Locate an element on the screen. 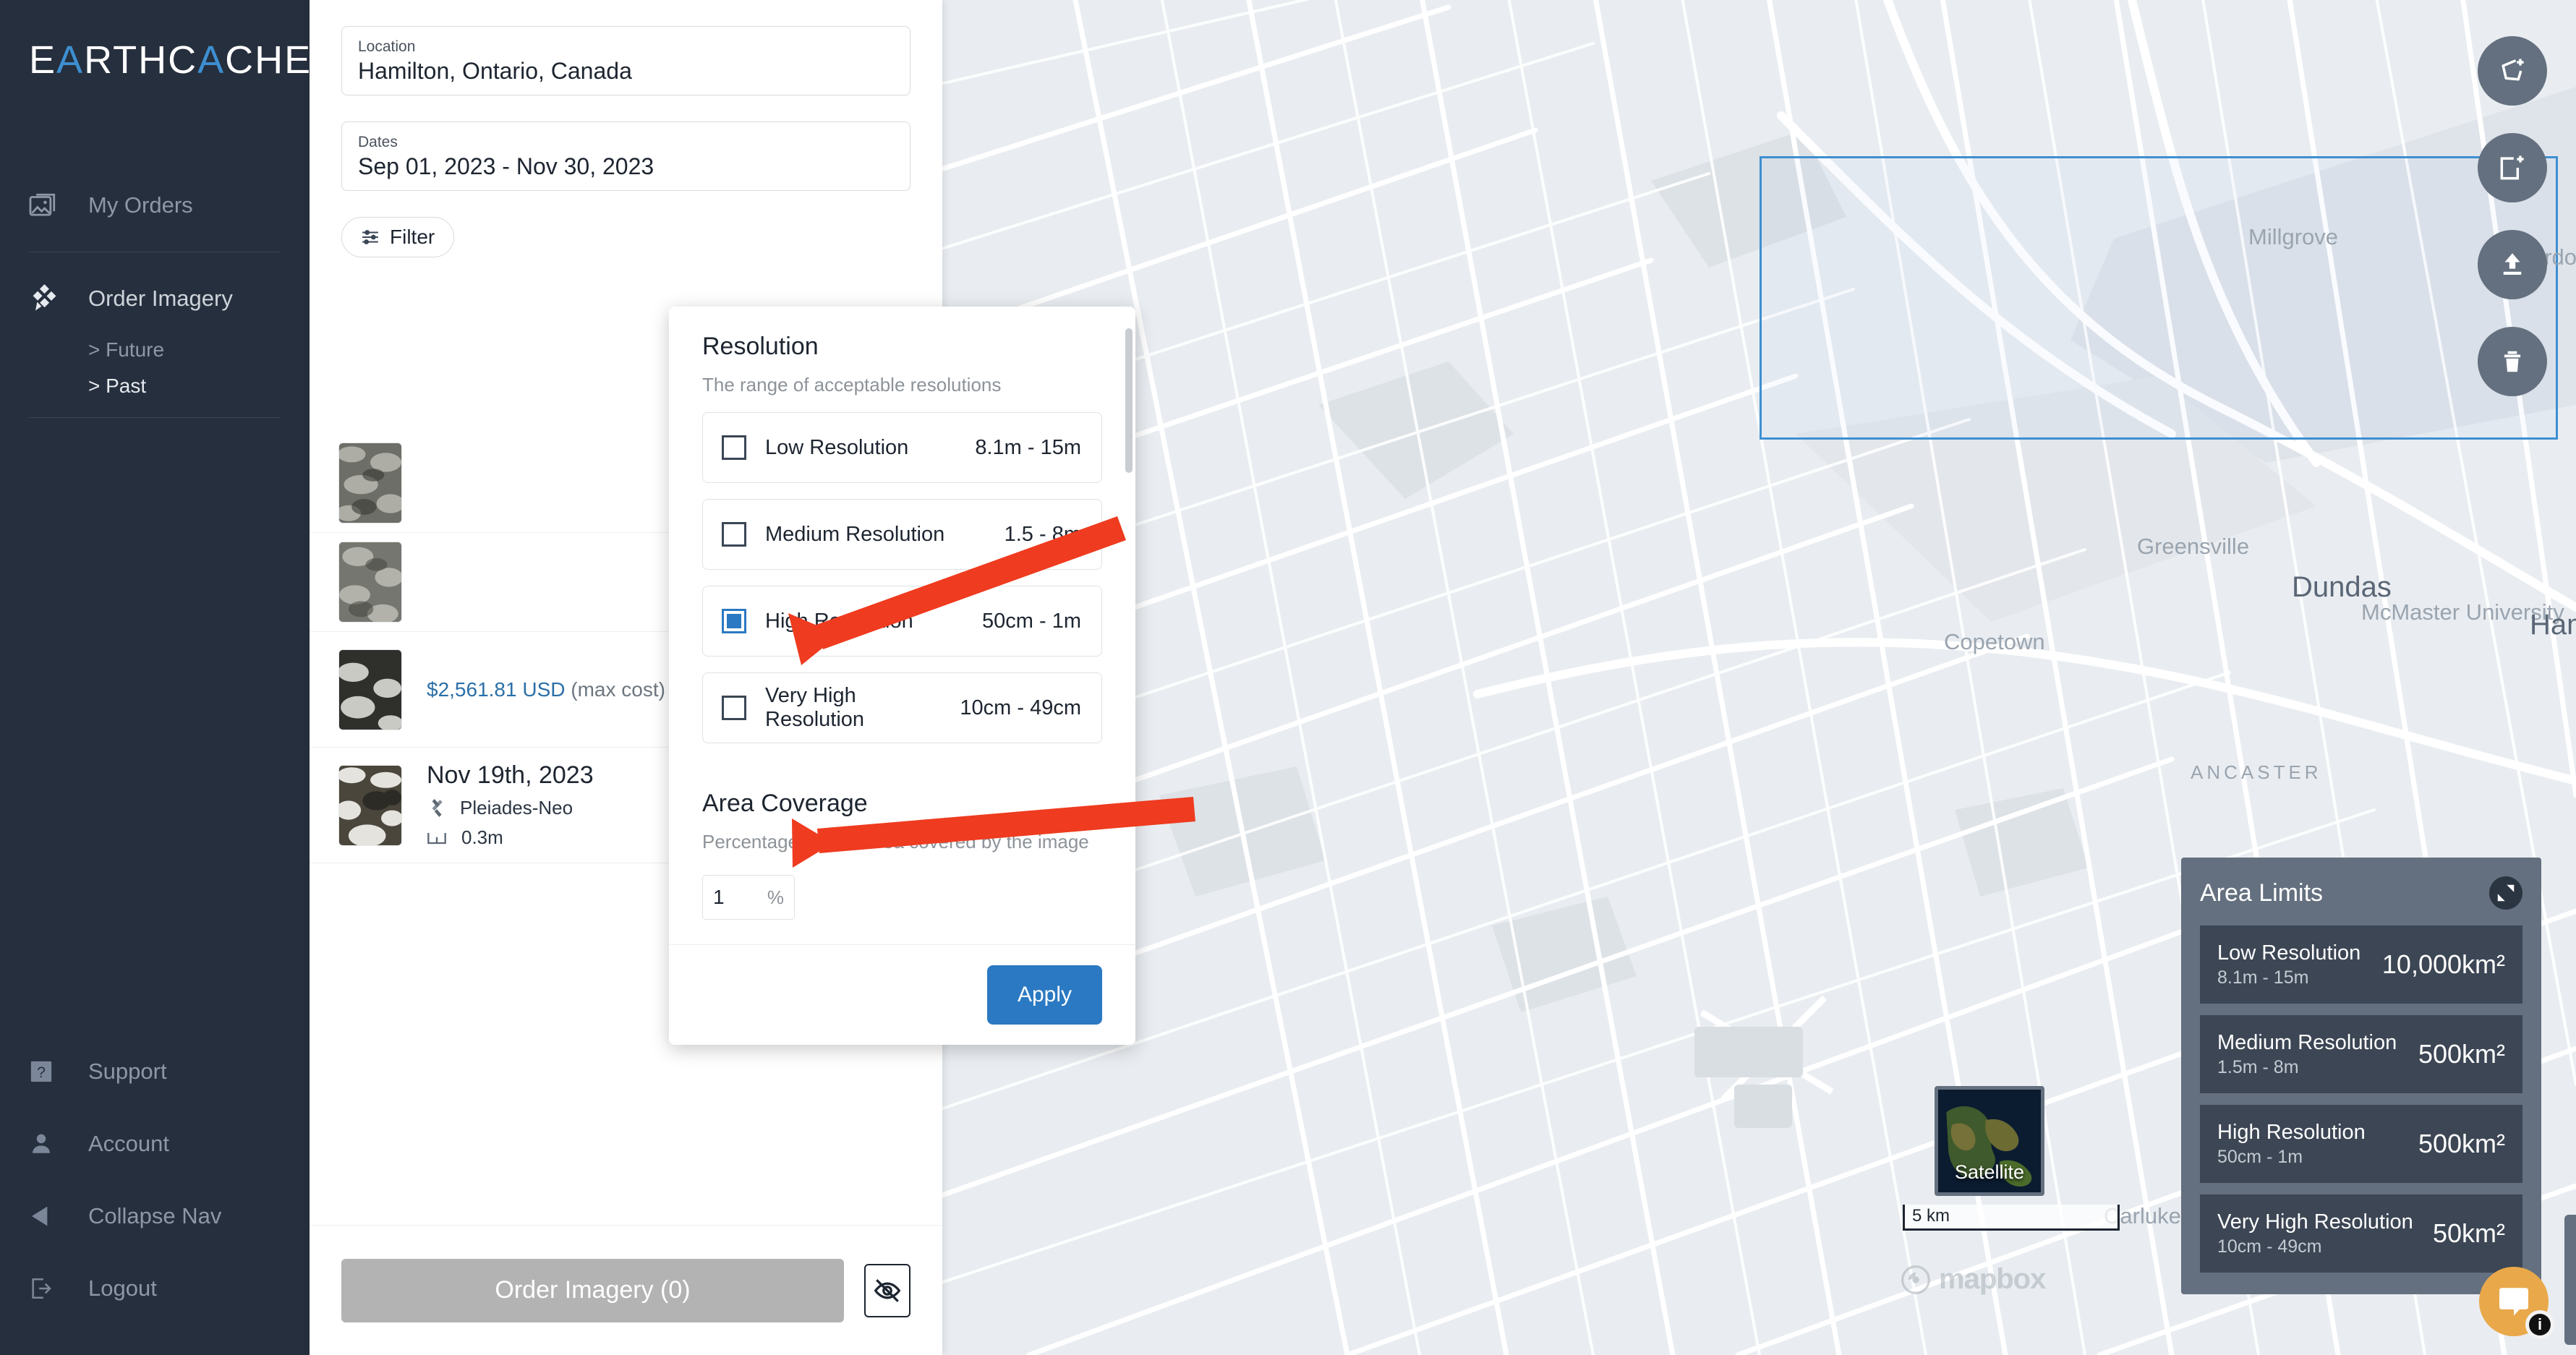 This screenshot has height=1355, width=2576. polygon-area-badge: Polygon Area: 272.526 km² is located at coordinates (2570, 1280).